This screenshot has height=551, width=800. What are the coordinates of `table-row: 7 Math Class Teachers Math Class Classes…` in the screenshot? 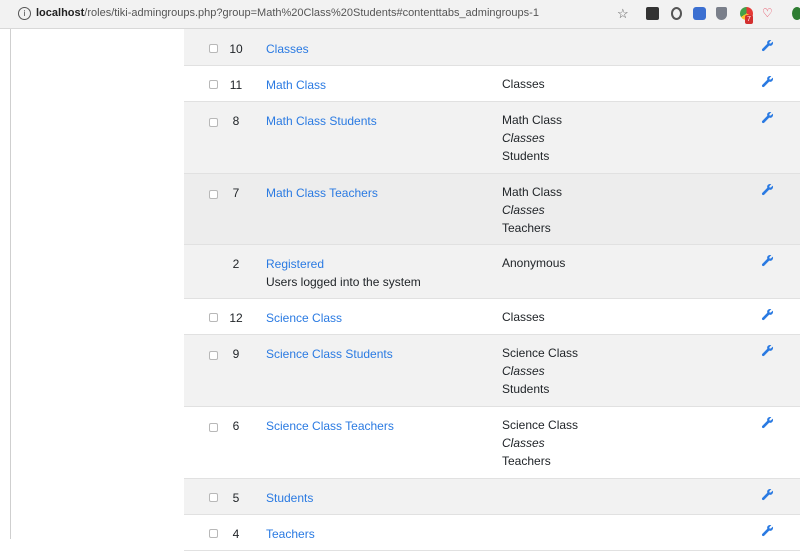 It's located at (492, 209).